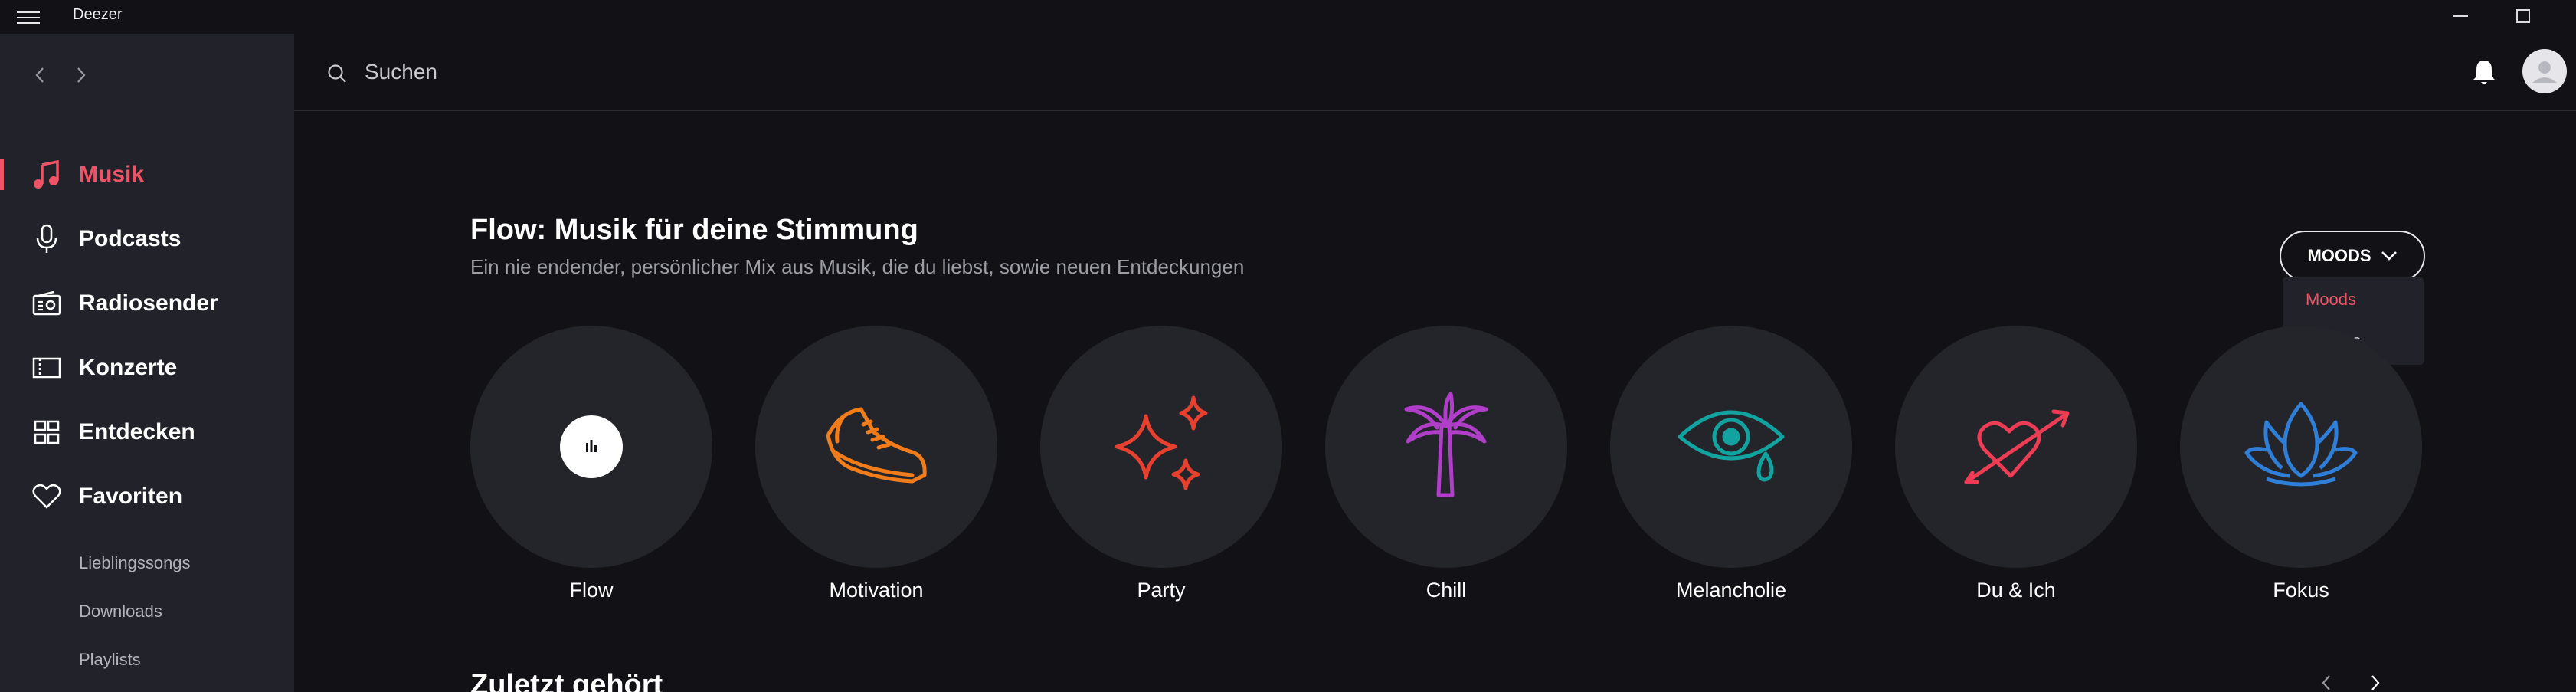 The height and width of the screenshot is (692, 2576). I want to click on sidebar-item-label: Favoriten, so click(131, 496).